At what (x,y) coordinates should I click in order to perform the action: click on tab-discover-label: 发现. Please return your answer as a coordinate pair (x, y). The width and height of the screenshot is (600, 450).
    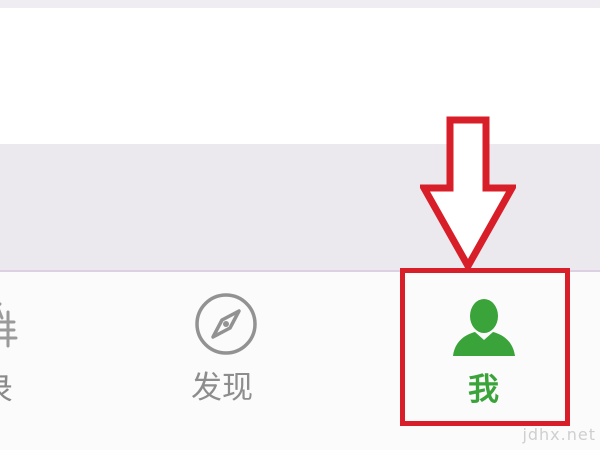
    Looking at the image, I should click on (222, 388).